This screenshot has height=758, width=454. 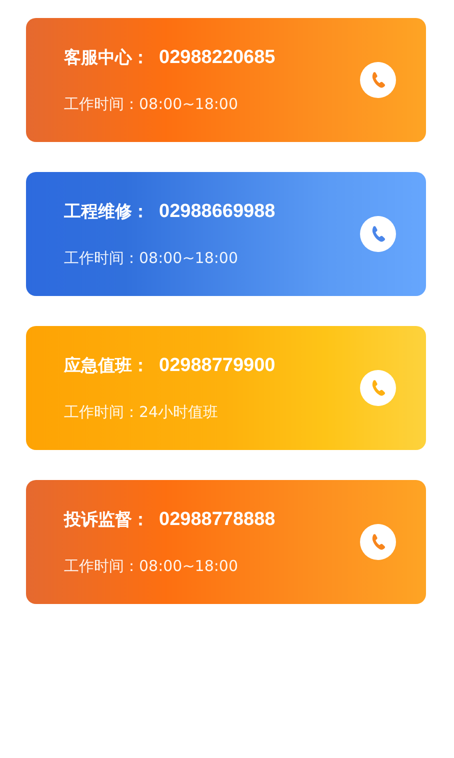 I want to click on phone-number: 02988778888, so click(x=217, y=520).